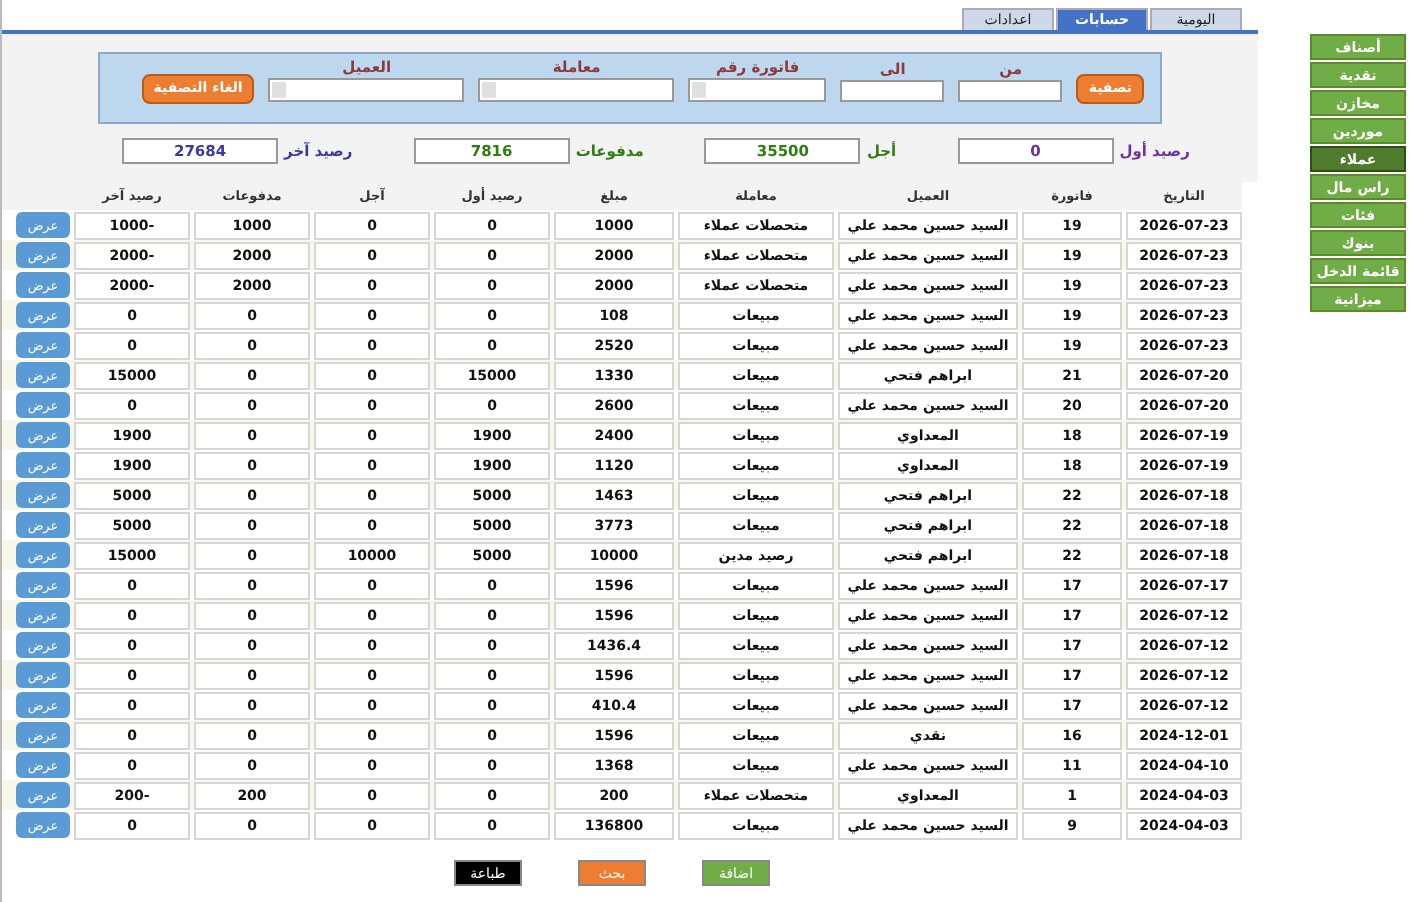 Image resolution: width=1410 pixels, height=902 pixels. What do you see at coordinates (757, 90) in the screenshot?
I see `invoice-dropdown` at bounding box center [757, 90].